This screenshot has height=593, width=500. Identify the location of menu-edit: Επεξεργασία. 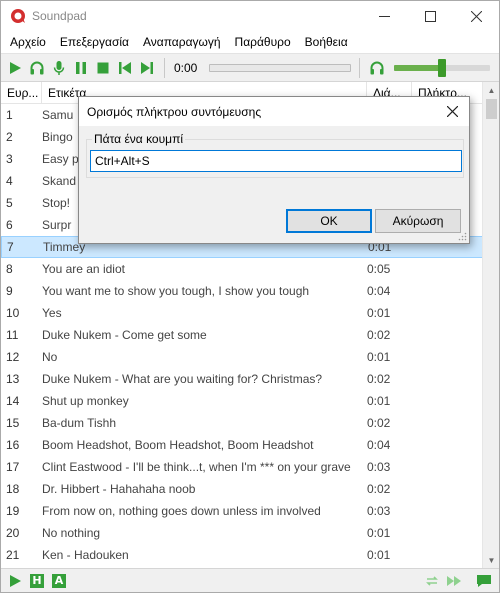
(94, 42).